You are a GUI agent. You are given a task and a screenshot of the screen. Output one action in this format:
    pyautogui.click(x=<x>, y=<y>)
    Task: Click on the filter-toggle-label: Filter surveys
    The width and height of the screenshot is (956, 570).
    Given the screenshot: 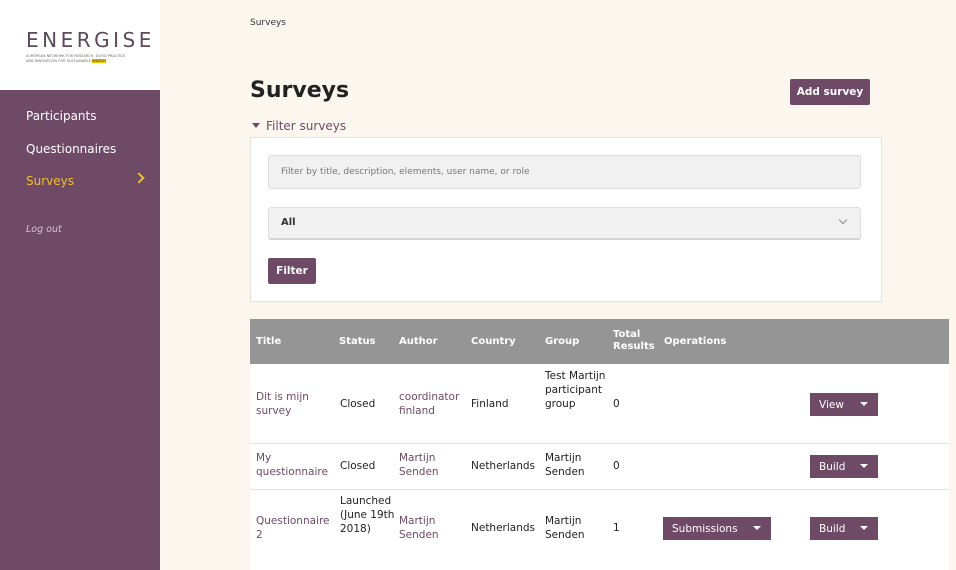 What is the action you would take?
    pyautogui.click(x=306, y=126)
    